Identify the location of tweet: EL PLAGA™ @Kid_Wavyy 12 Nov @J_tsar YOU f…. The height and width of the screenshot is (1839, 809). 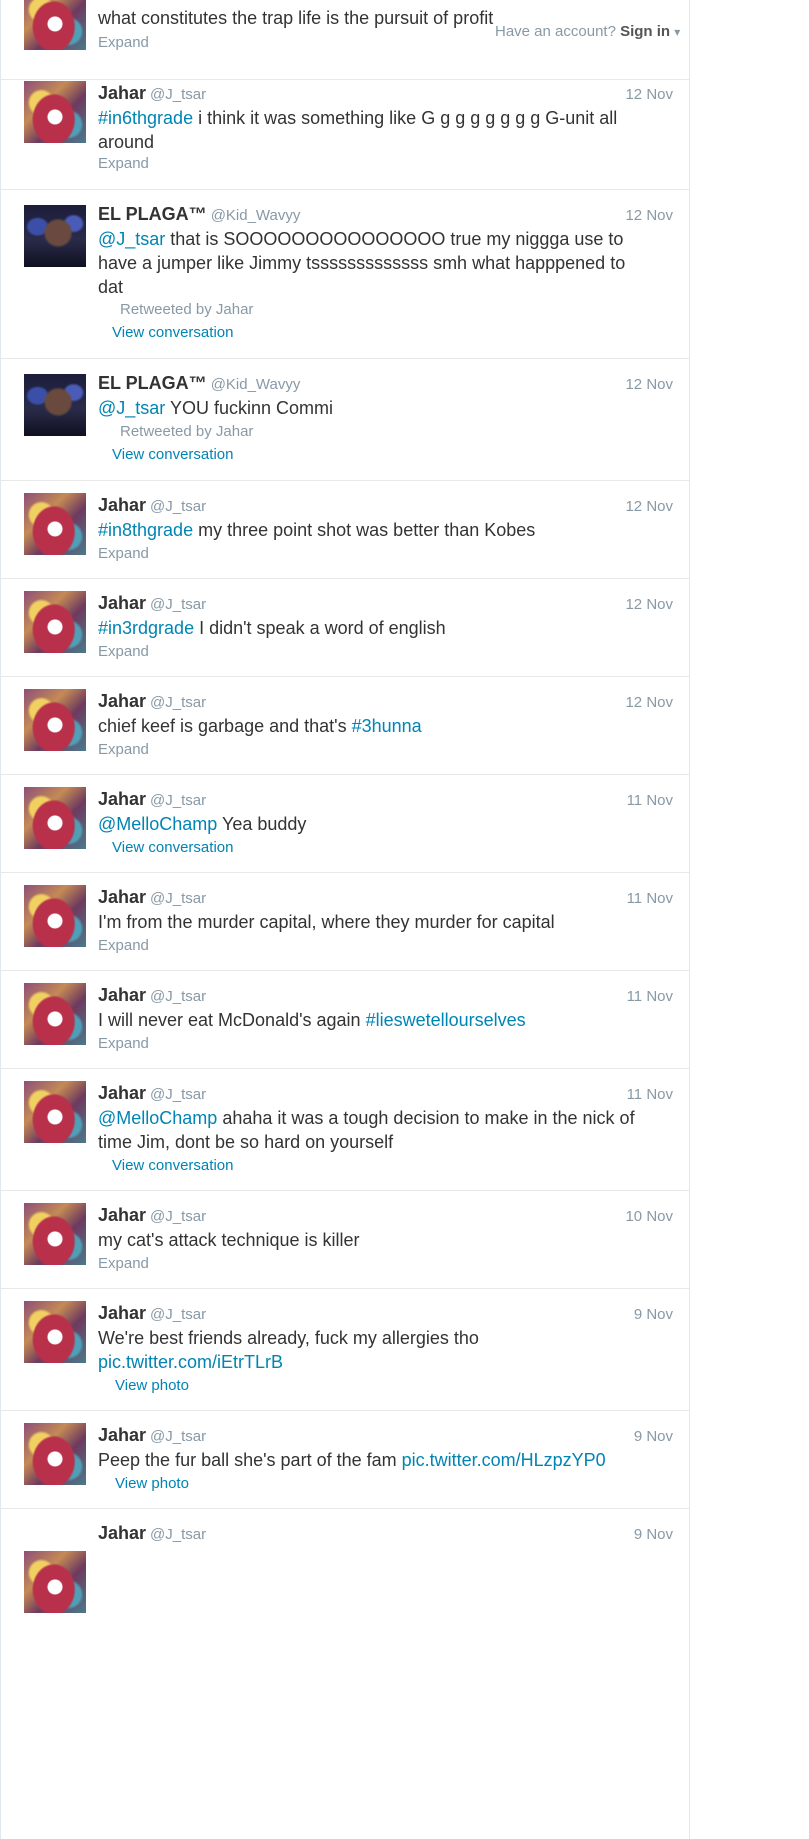
(345, 420).